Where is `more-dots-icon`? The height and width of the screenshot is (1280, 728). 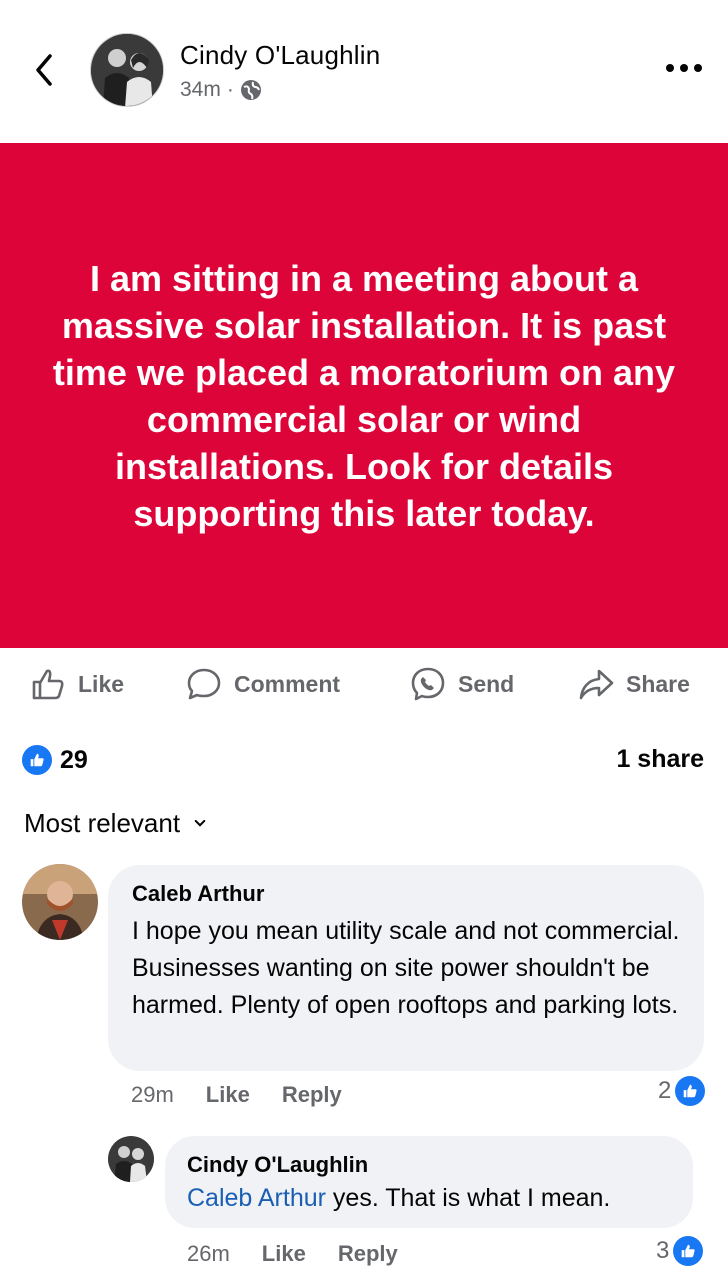 more-dots-icon is located at coordinates (684, 68).